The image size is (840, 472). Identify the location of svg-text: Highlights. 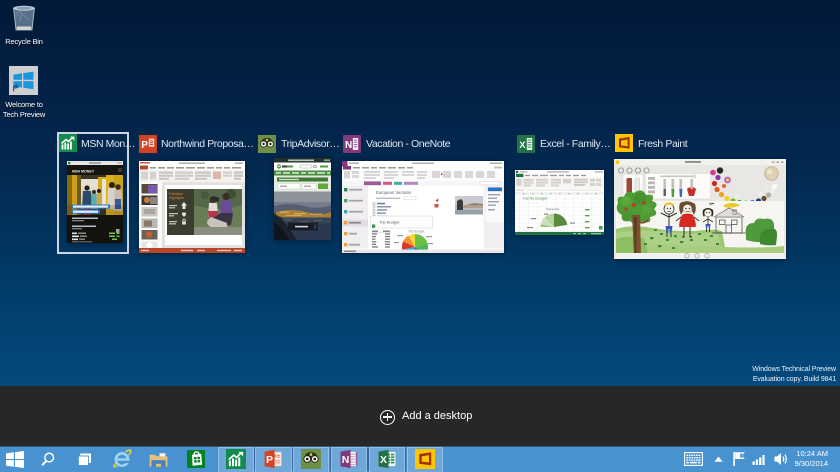
(176, 198).